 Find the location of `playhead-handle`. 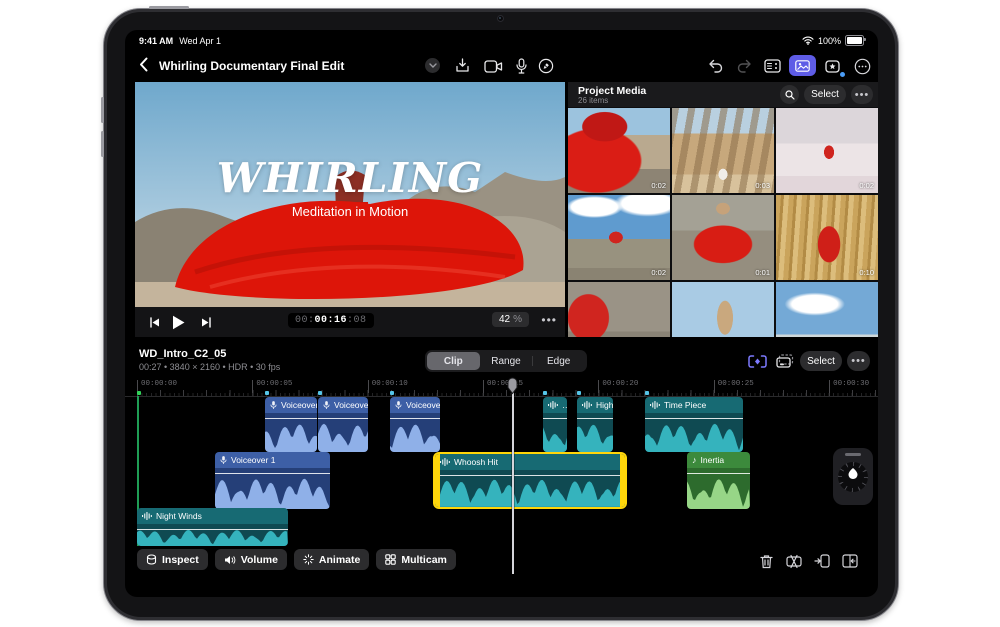

playhead-handle is located at coordinates (512, 386).